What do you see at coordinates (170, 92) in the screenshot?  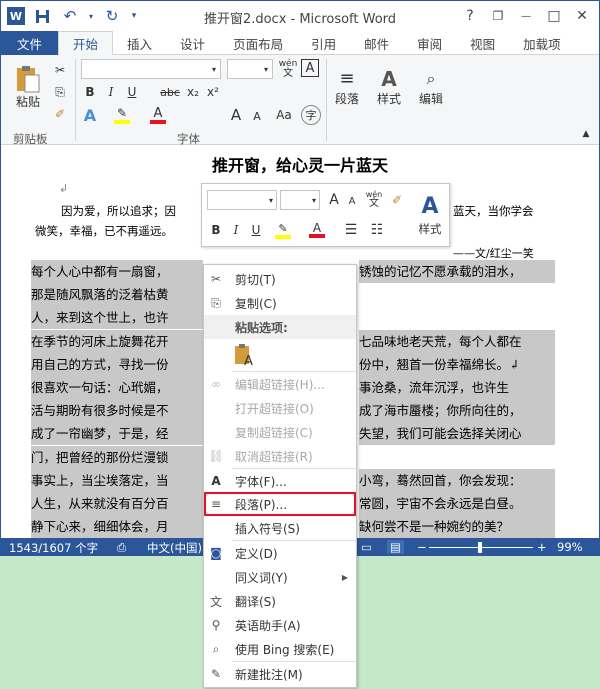 I see `strikethrough-button: abc` at bounding box center [170, 92].